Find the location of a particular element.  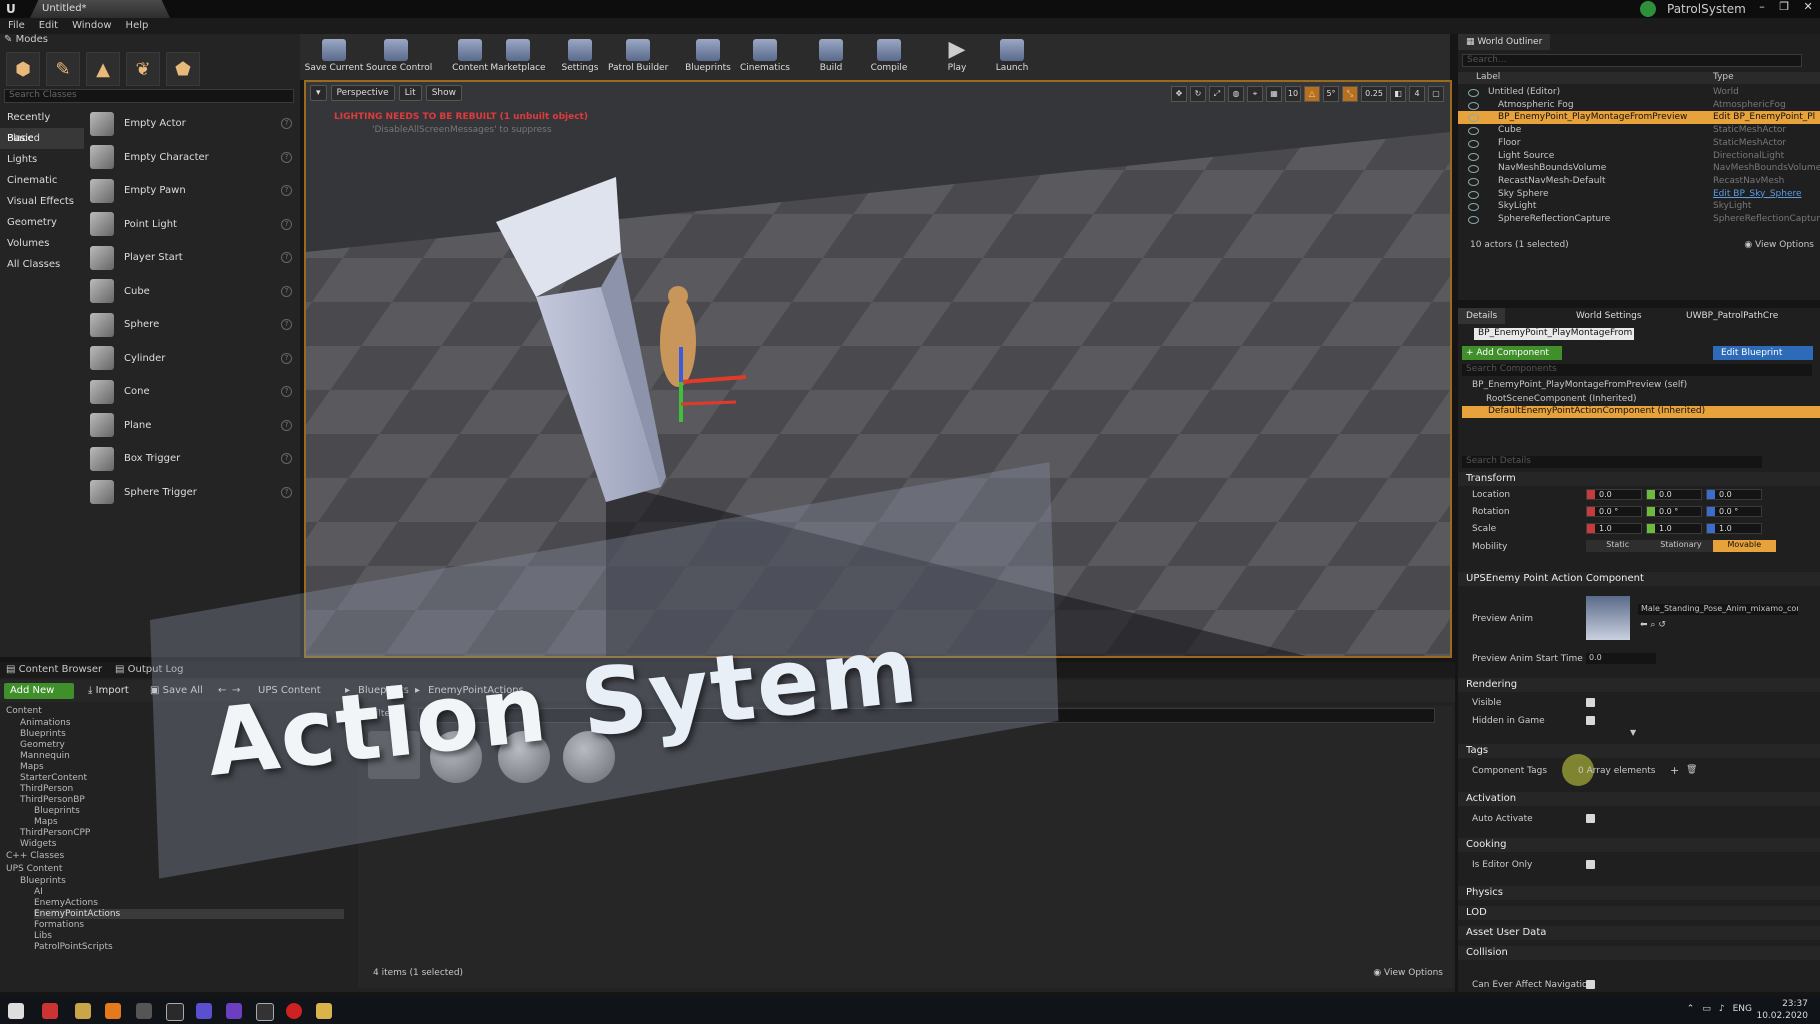

maximize-button: ❐ is located at coordinates (1784, 9).